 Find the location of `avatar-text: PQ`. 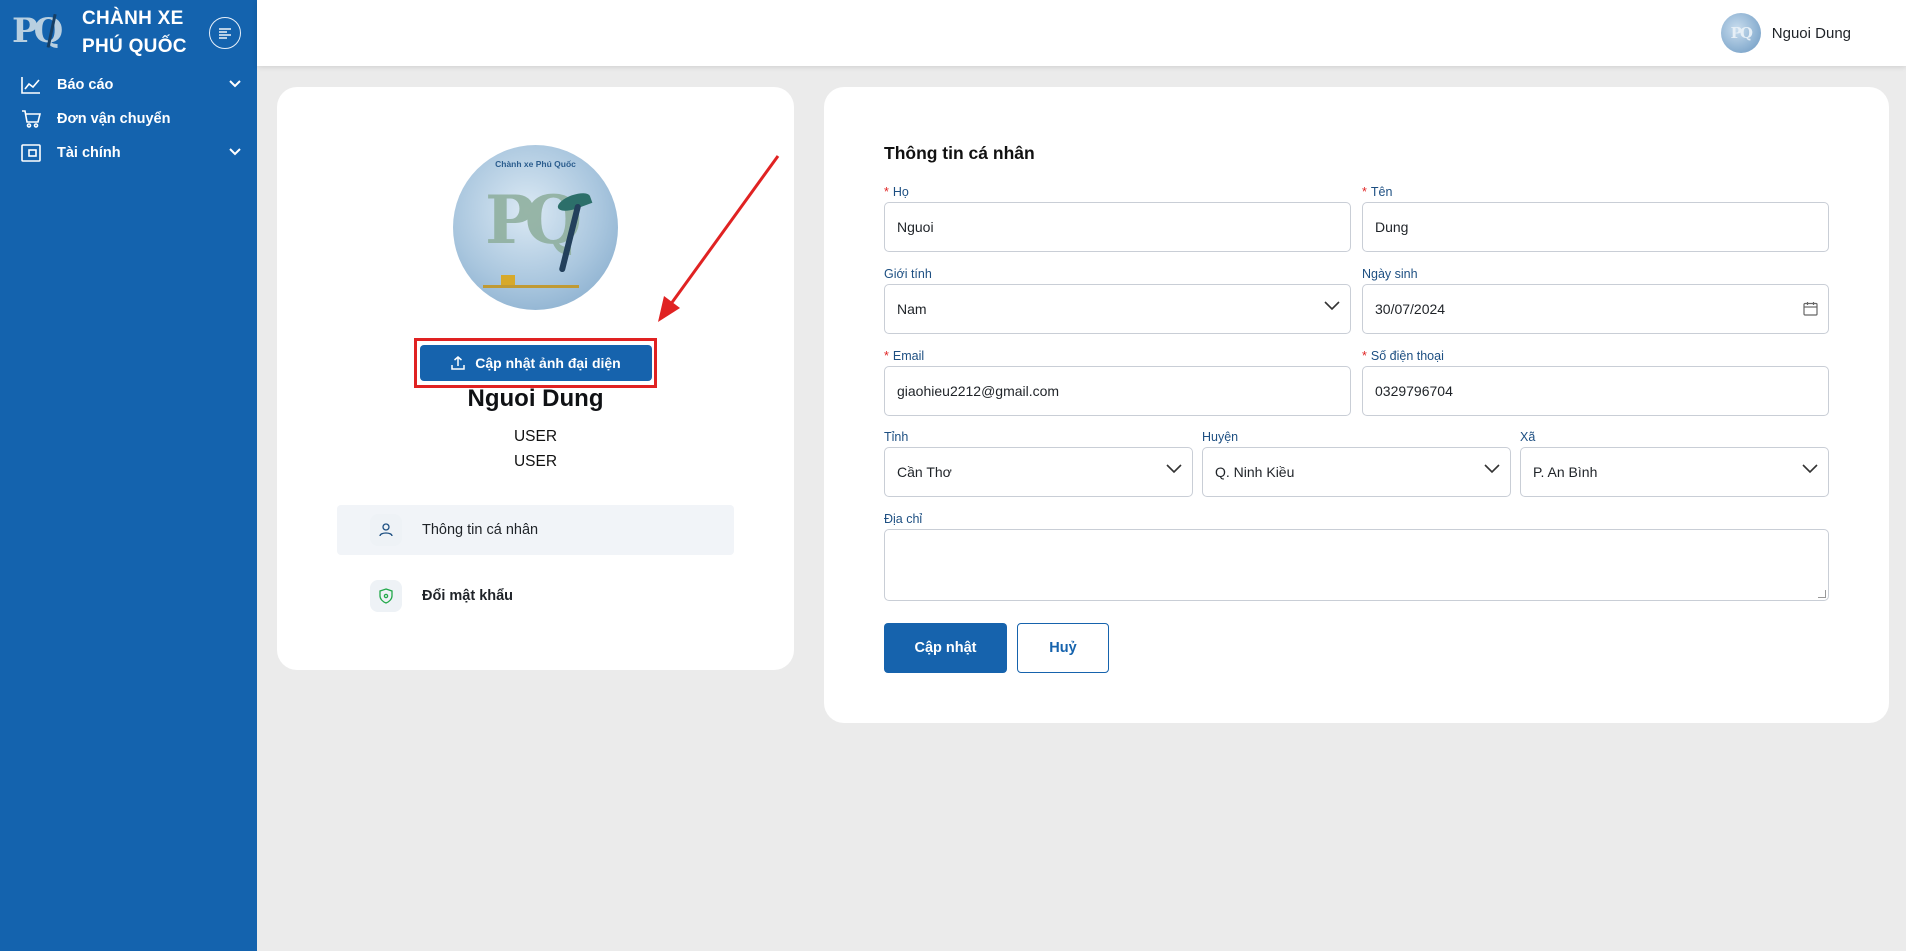

avatar-text: PQ is located at coordinates (1741, 33).